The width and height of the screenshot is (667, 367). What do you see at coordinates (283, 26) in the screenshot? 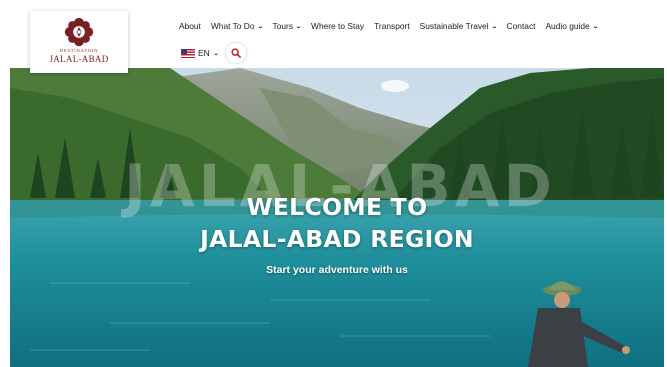
I see `nav-item-label: Tours` at bounding box center [283, 26].